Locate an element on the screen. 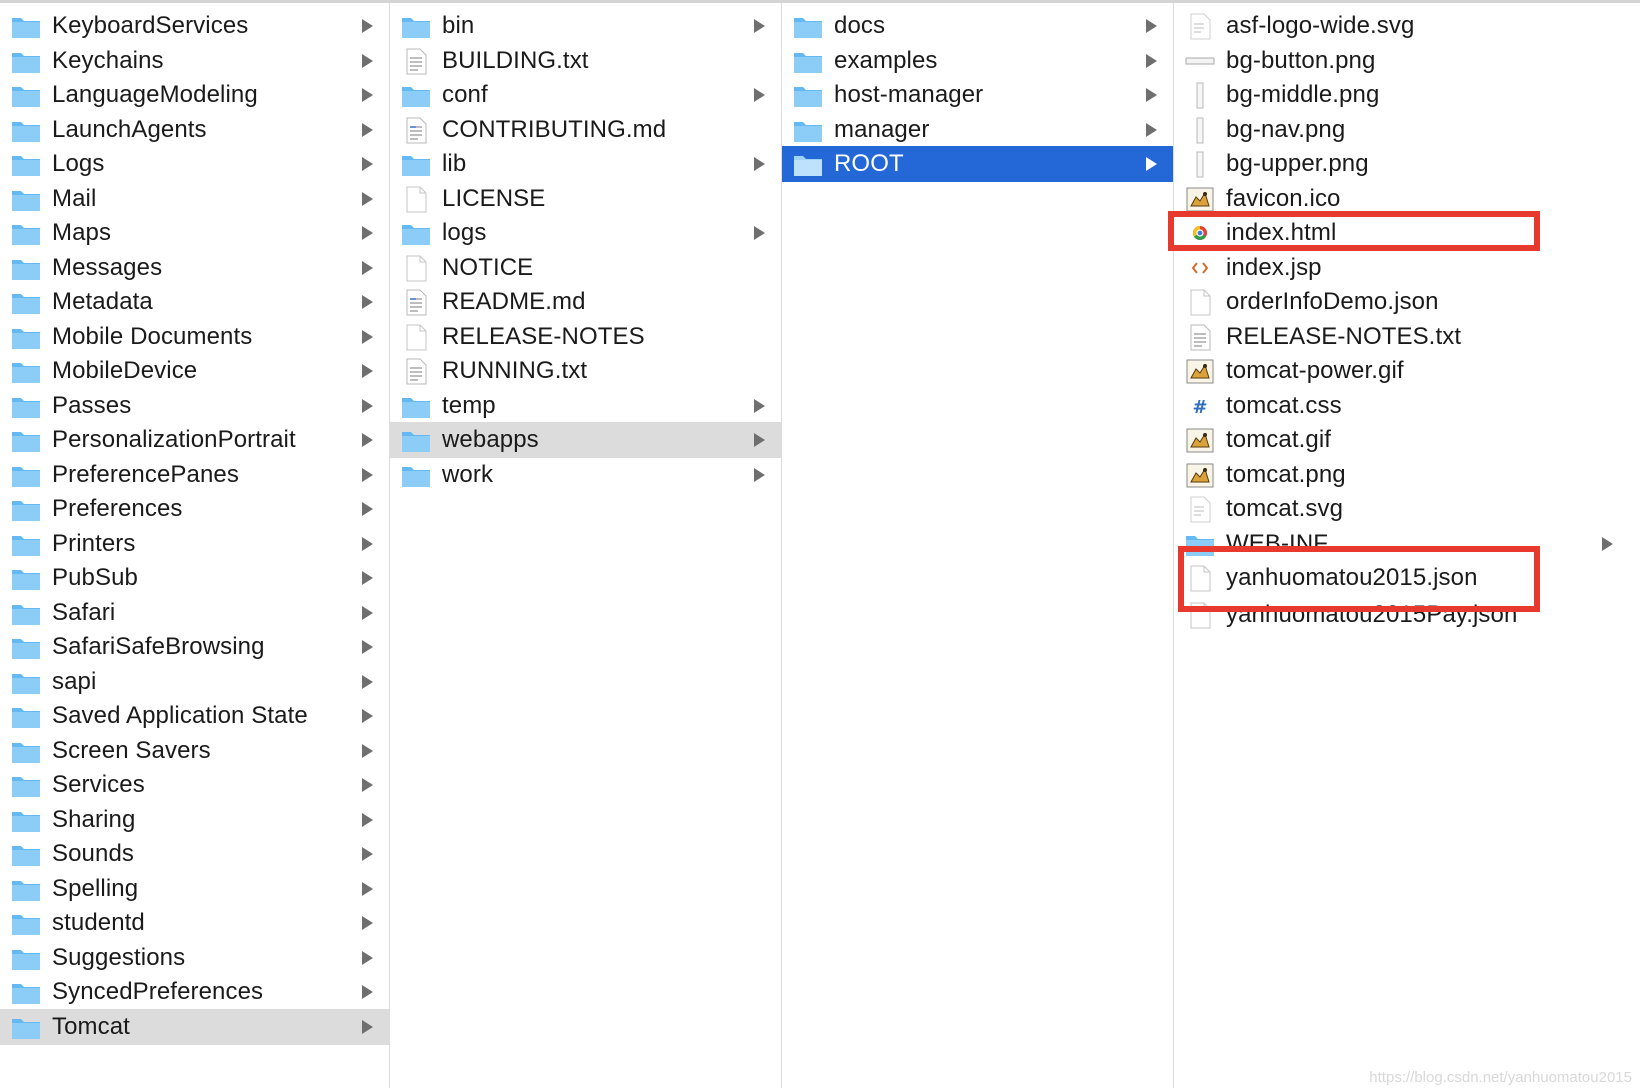  folder-row: host-manager is located at coordinates (977, 95).